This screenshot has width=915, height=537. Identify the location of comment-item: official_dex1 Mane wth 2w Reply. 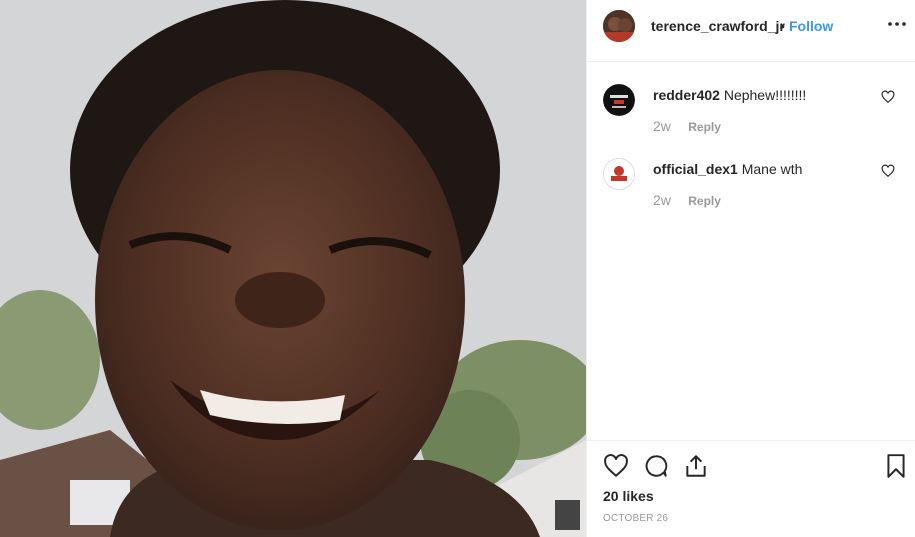
(751, 195).